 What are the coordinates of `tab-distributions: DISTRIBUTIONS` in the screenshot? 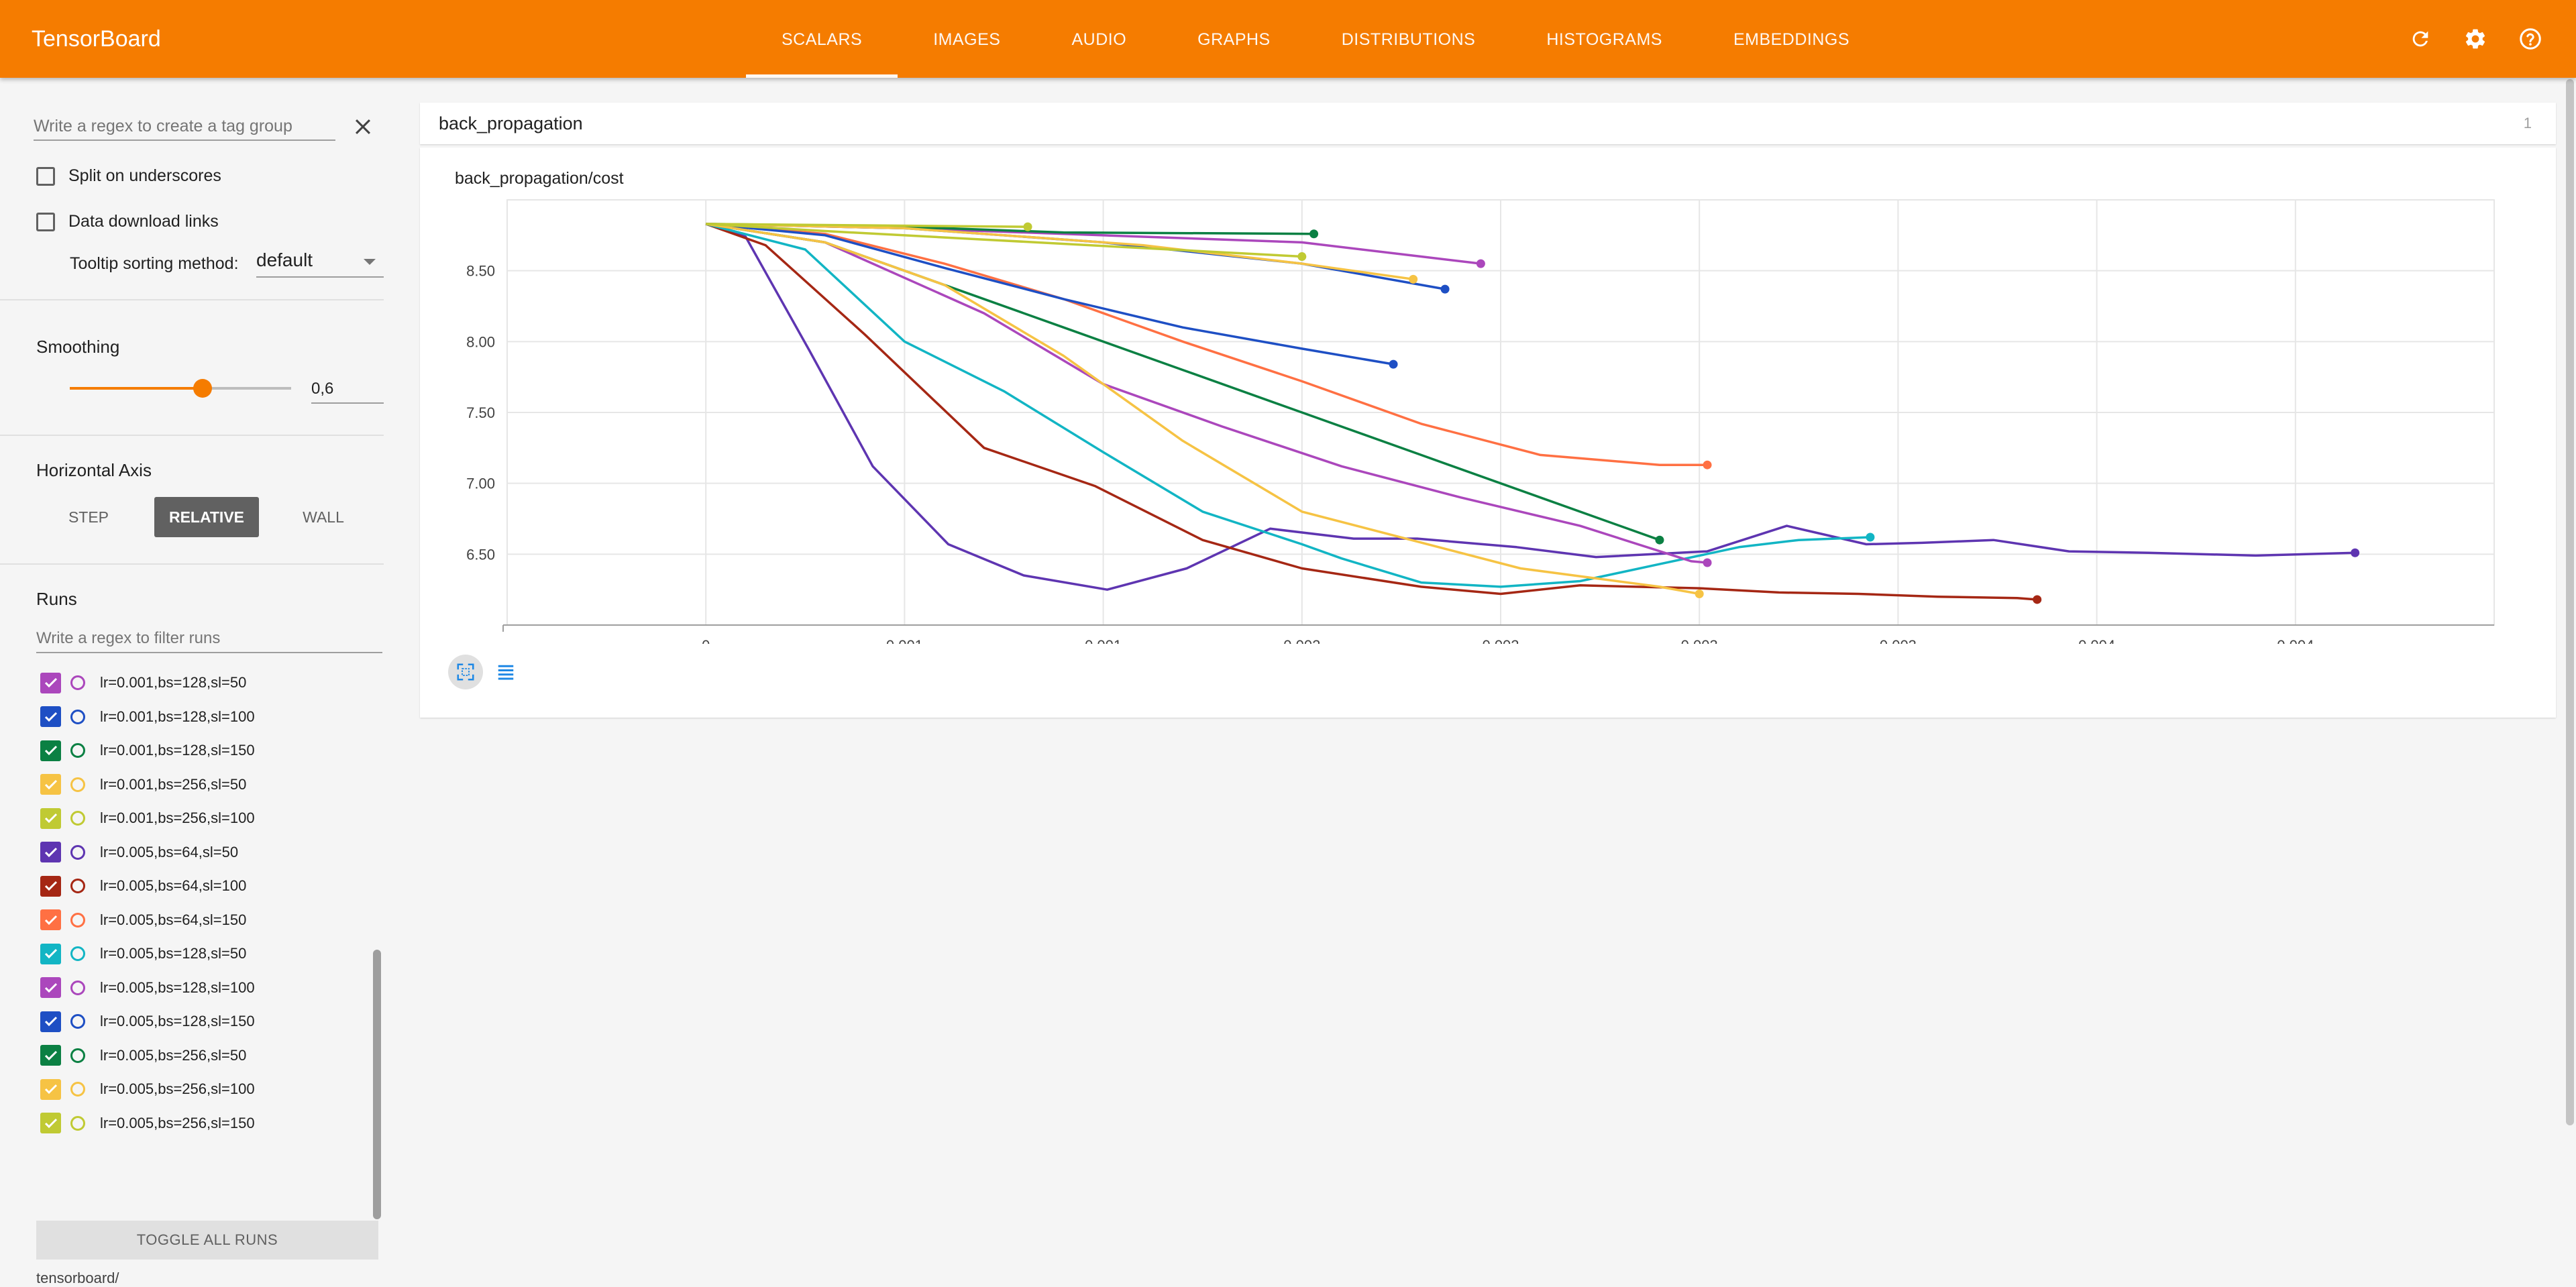 It's located at (1408, 39).